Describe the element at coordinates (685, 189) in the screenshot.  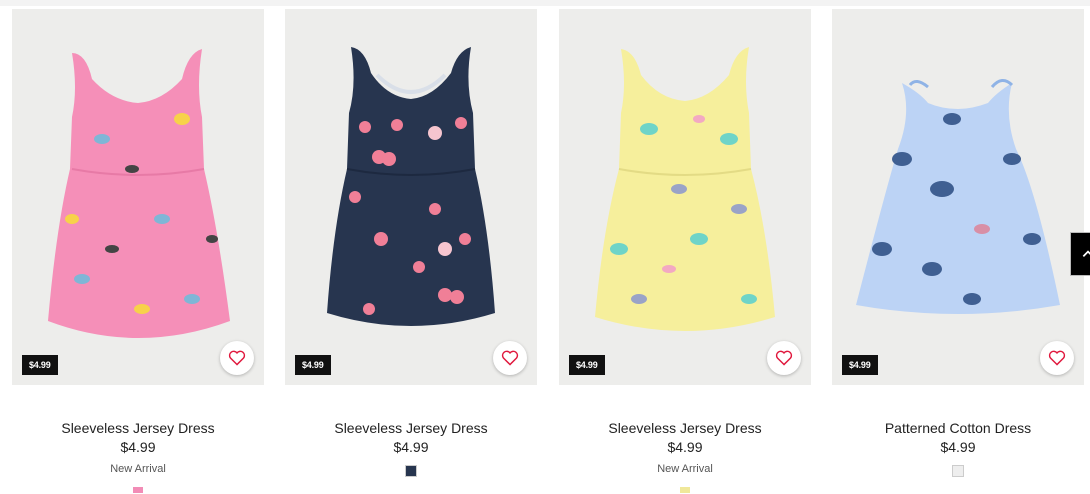
I see `dress-image-butterfly-yellow` at that location.